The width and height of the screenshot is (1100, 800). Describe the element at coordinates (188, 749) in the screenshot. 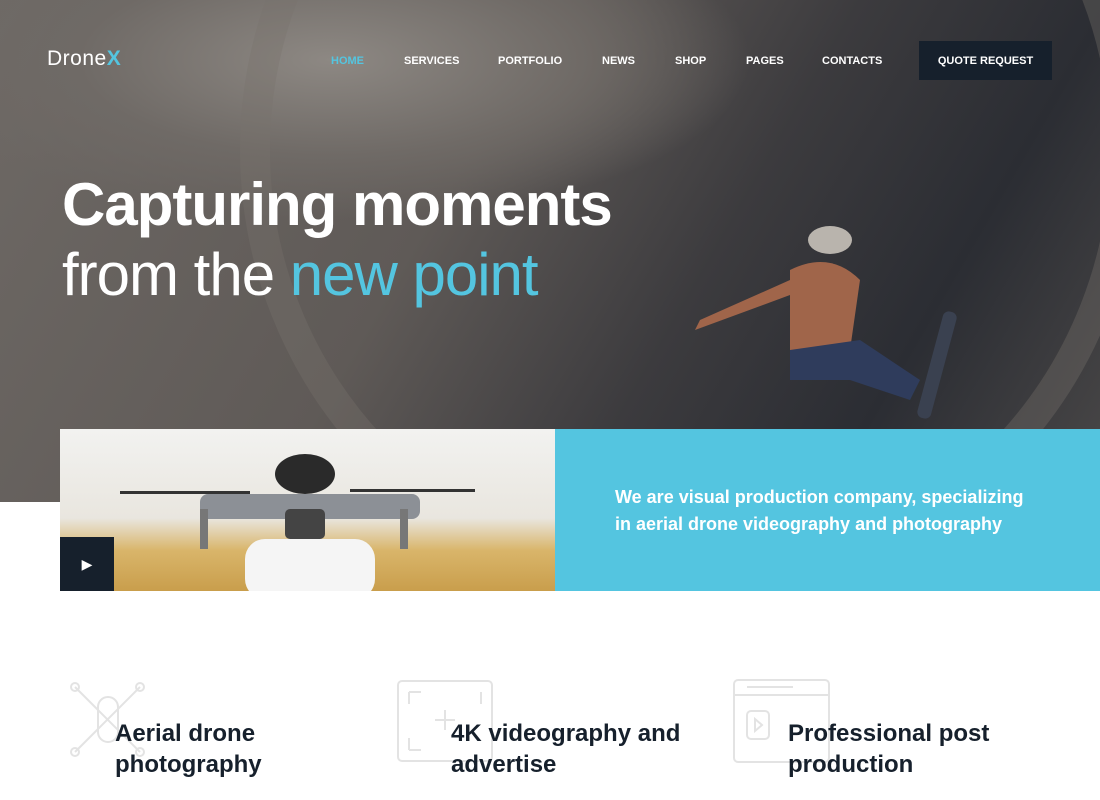

I see `feature-aerial-photography: Aerial drone photography` at that location.